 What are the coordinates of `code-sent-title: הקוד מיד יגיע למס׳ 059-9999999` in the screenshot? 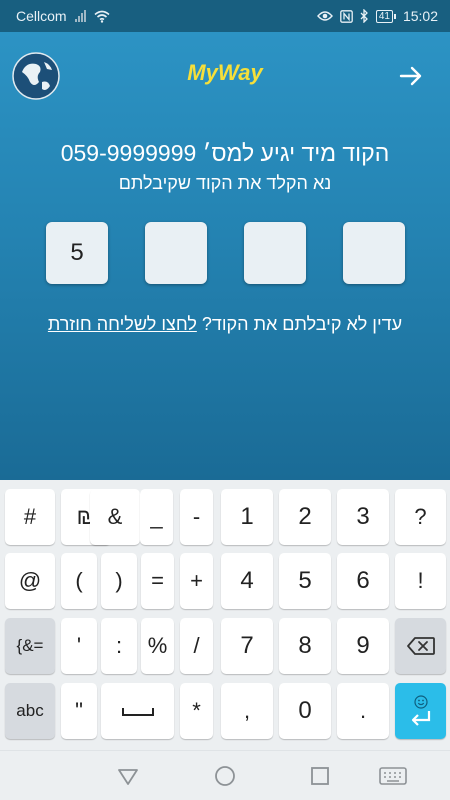 It's located at (225, 153).